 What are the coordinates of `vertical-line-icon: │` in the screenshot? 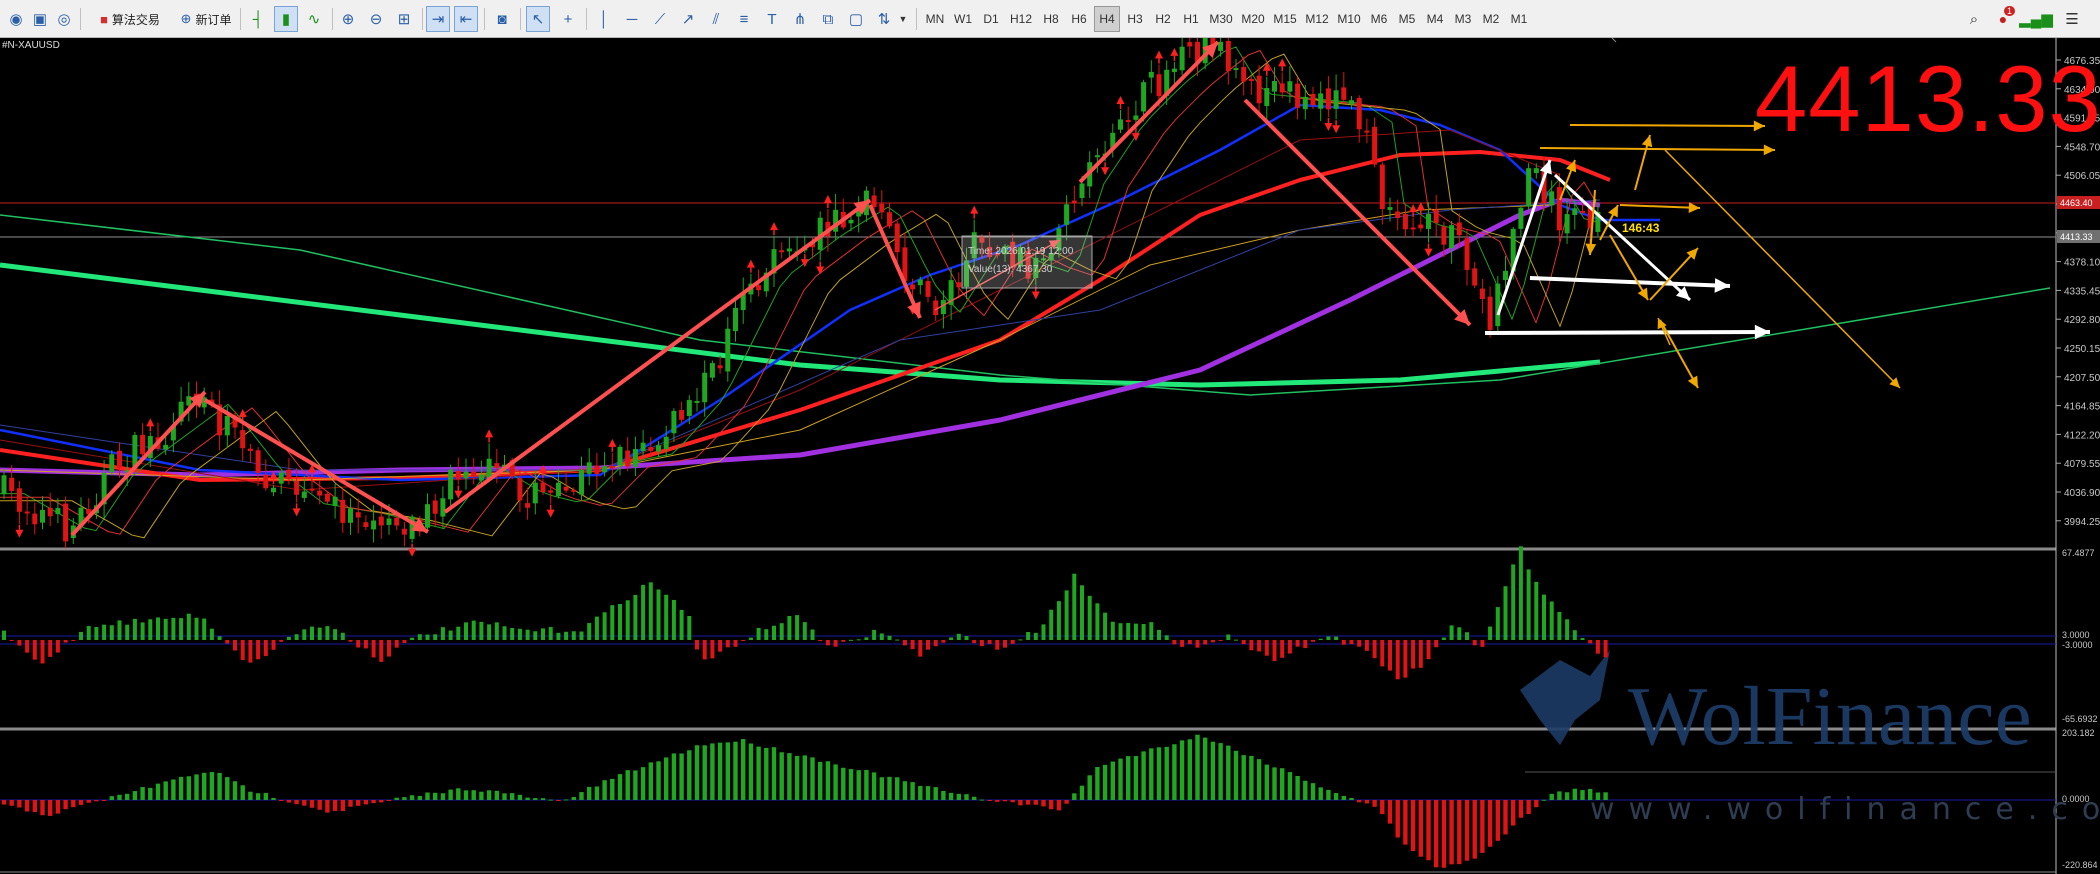 It's located at (604, 19).